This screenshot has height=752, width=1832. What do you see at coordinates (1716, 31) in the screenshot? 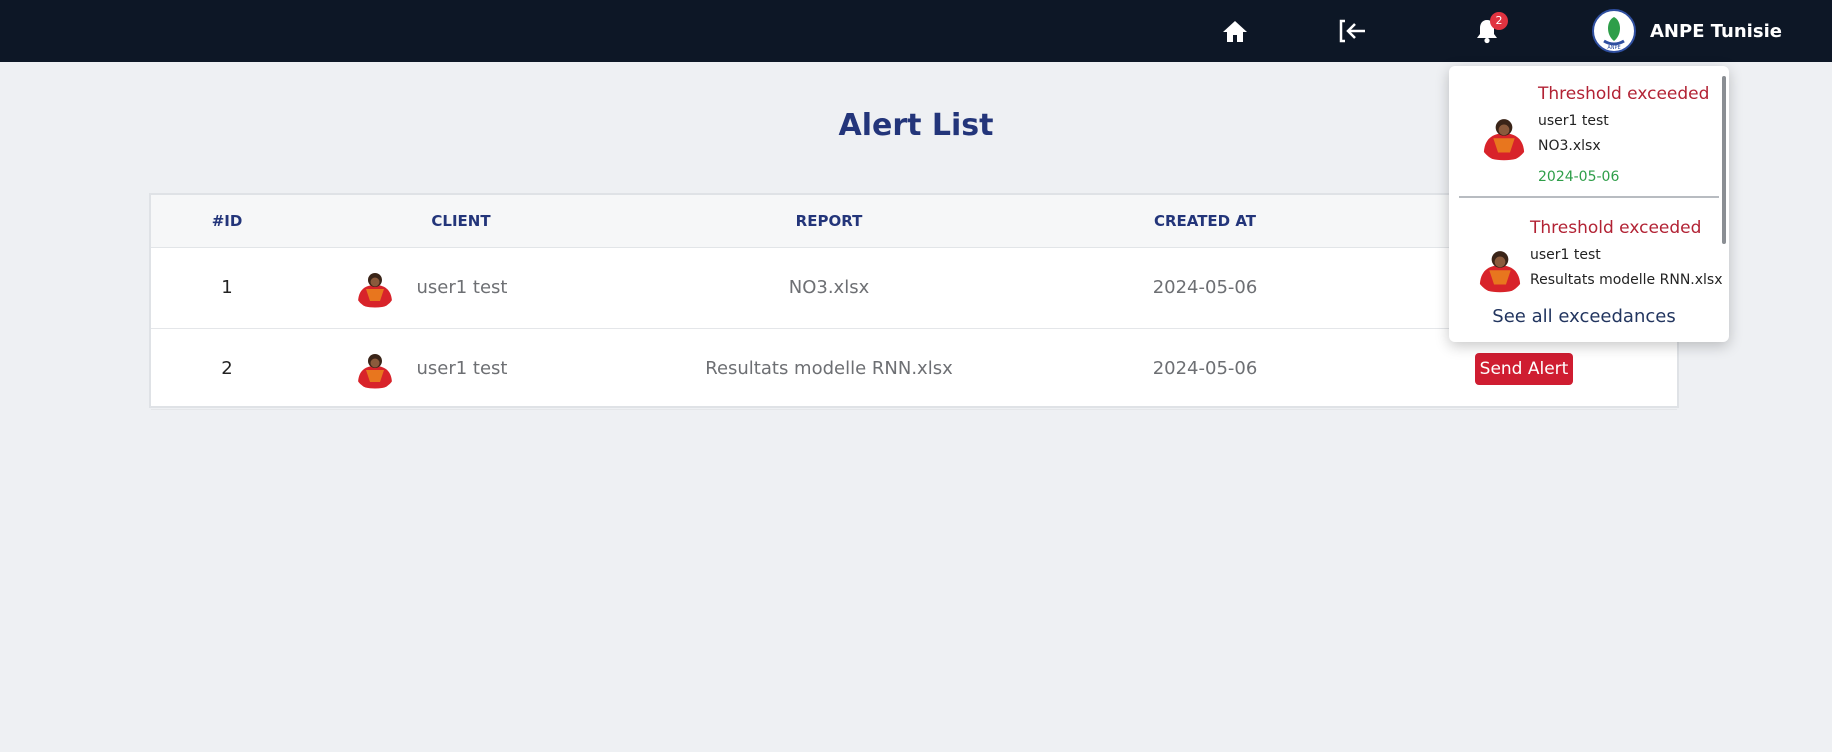
I see `brand-name: ANPE Tunisie` at bounding box center [1716, 31].